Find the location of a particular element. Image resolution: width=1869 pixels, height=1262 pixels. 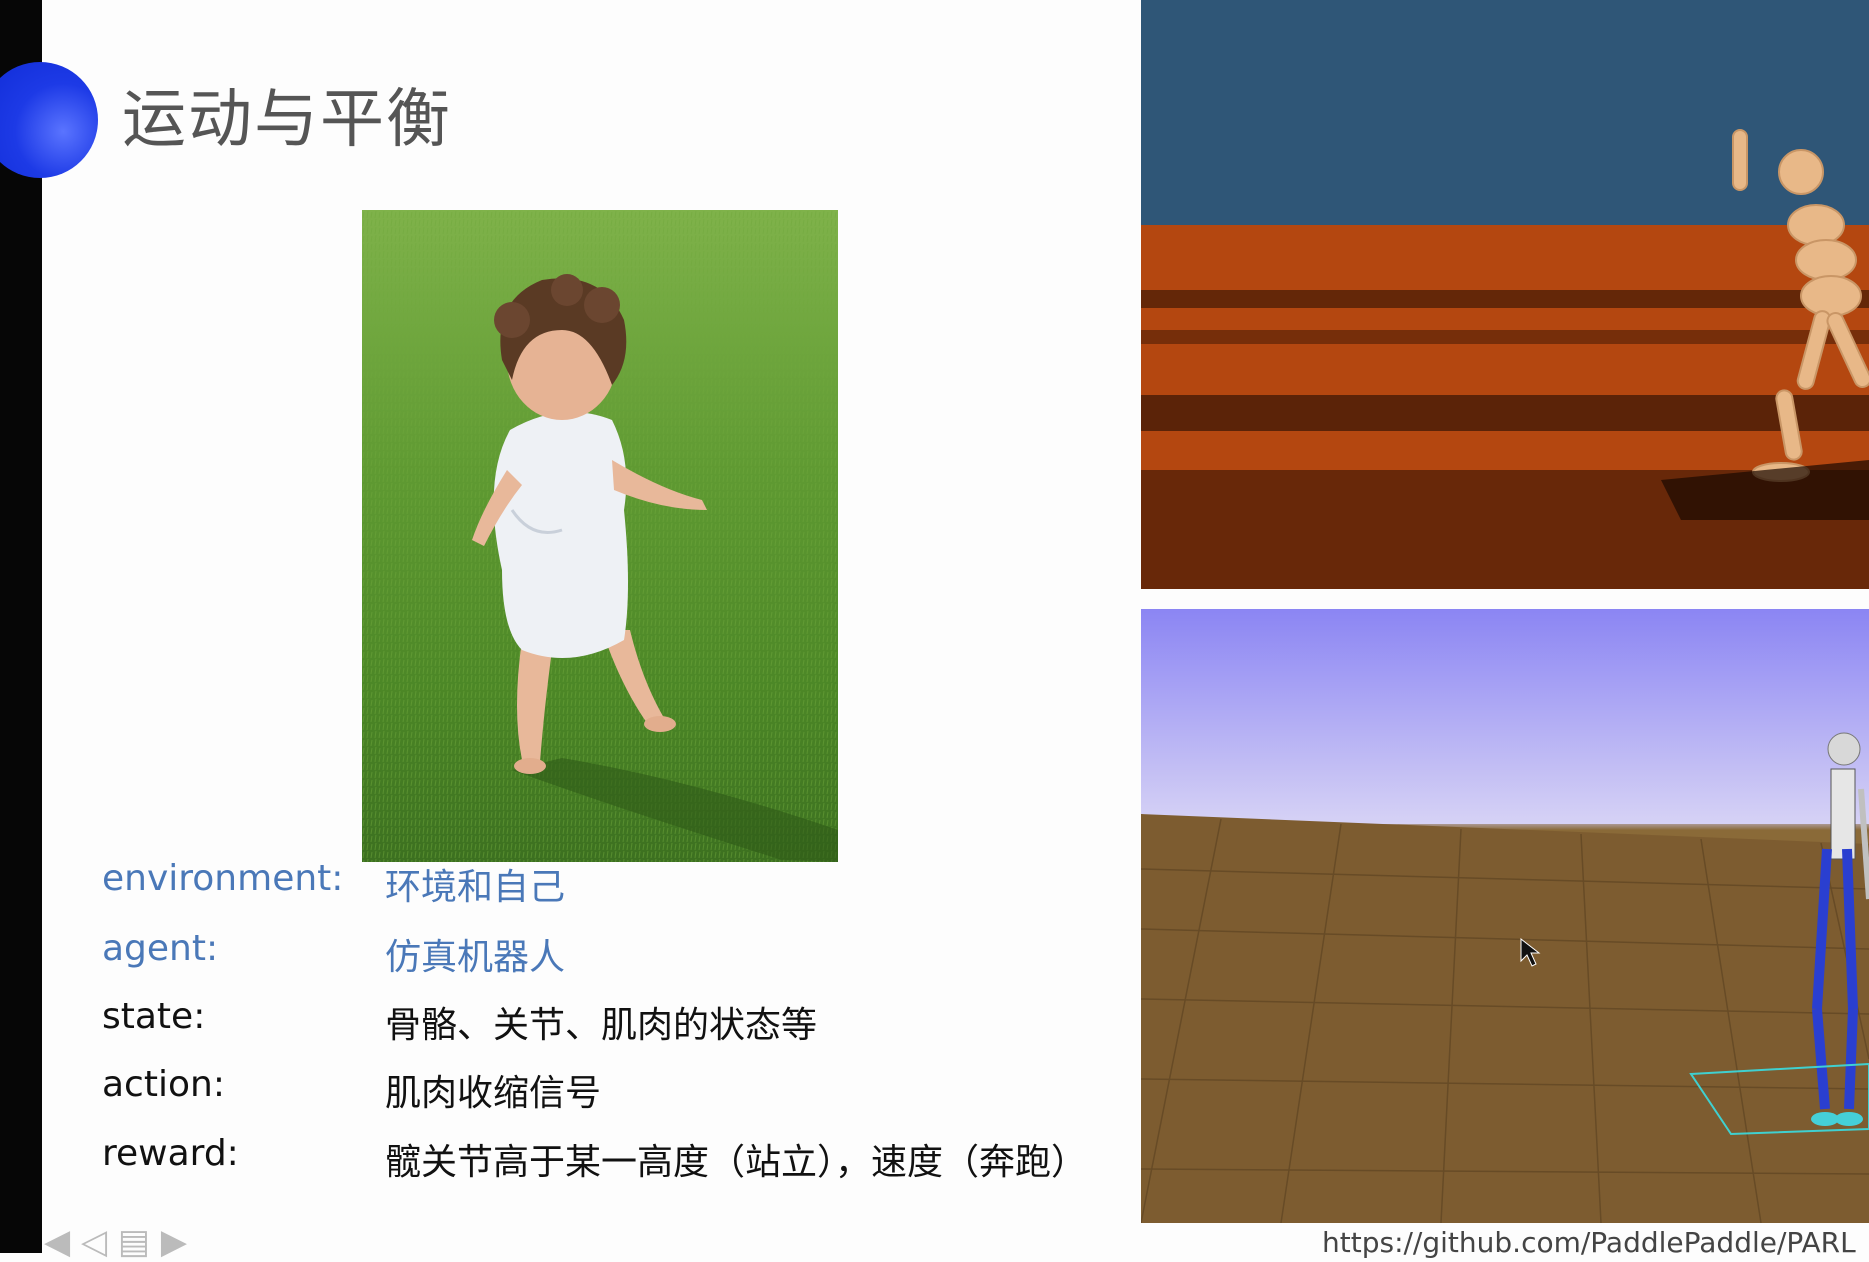

term-label: reward: is located at coordinates (170, 1153).